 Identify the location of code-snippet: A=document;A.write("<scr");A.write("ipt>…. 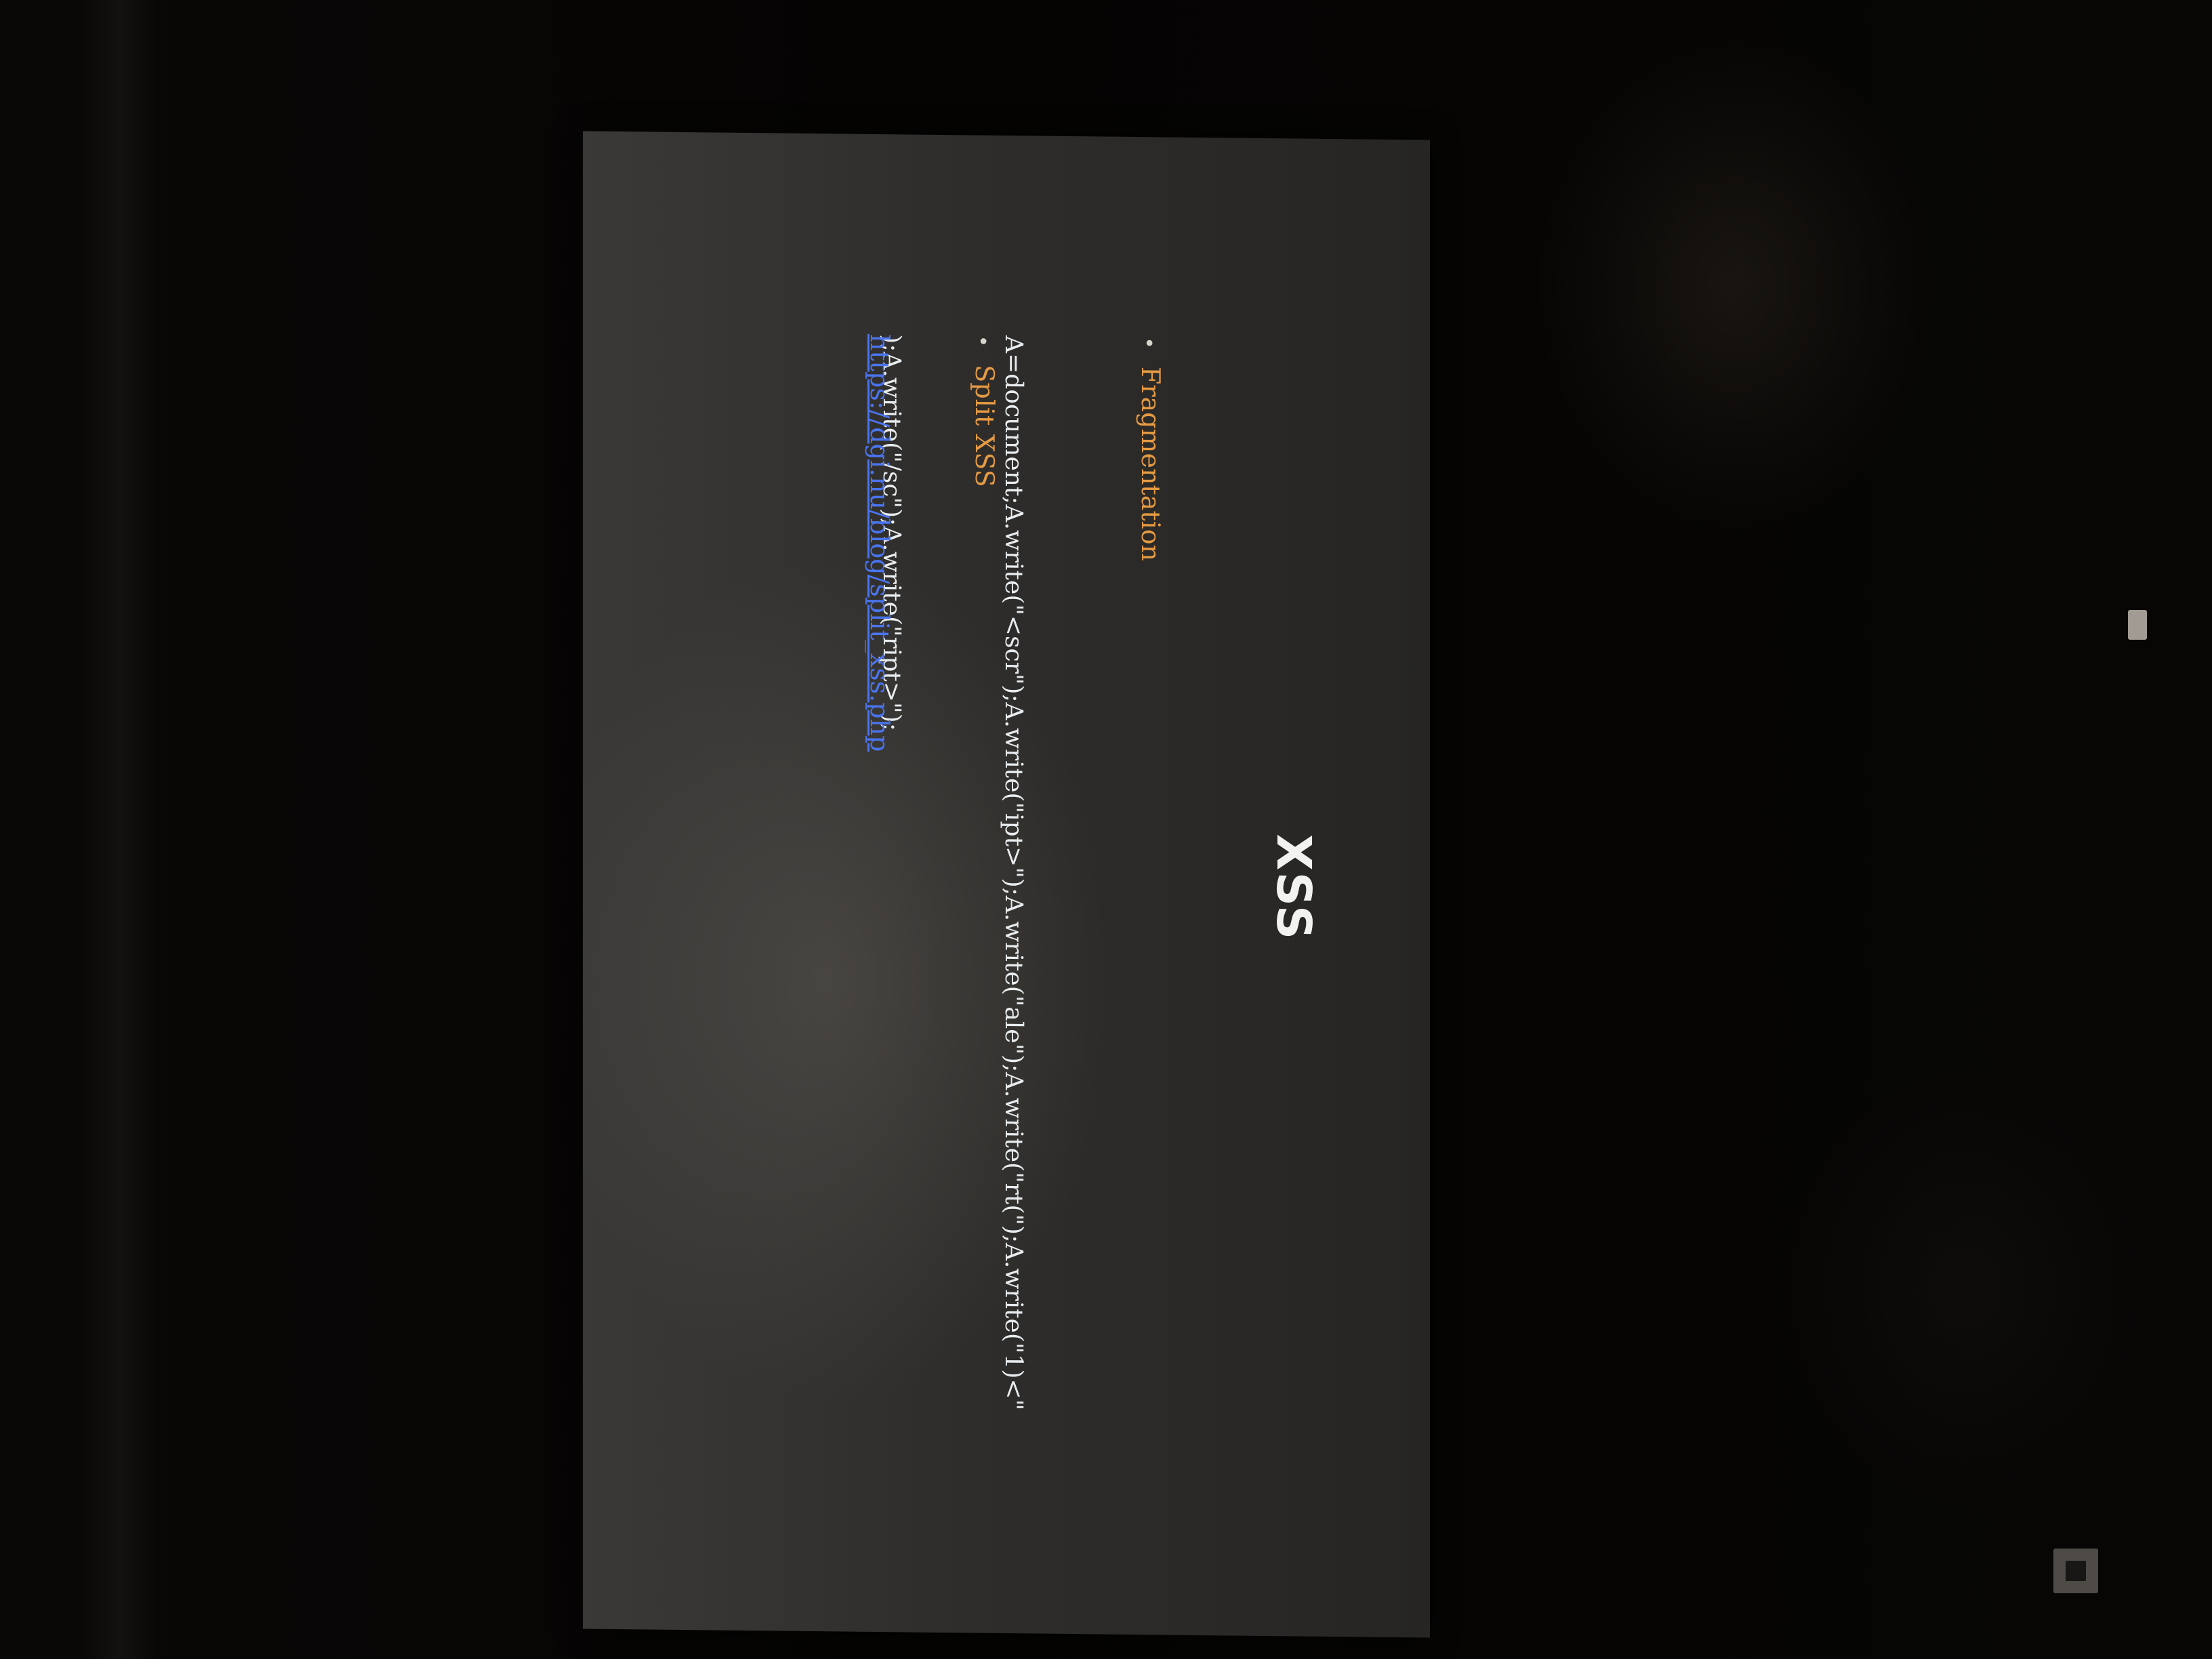
(952, 962).